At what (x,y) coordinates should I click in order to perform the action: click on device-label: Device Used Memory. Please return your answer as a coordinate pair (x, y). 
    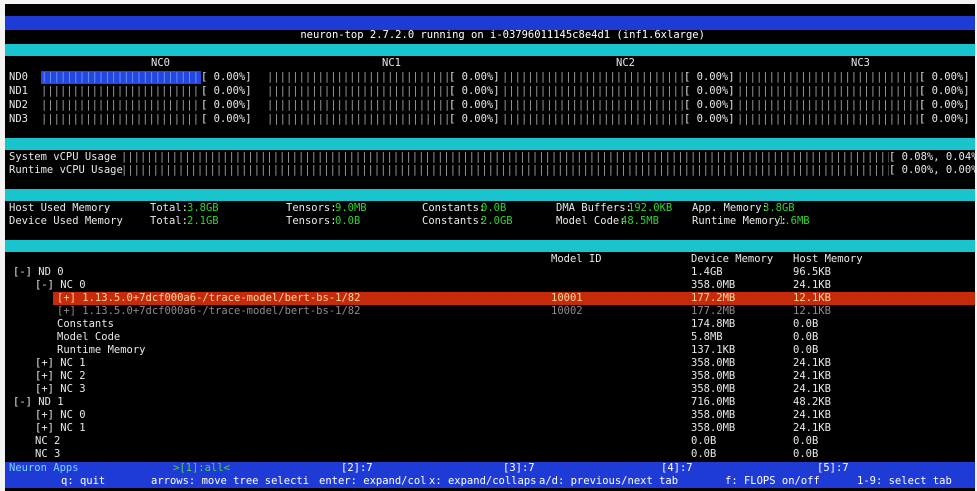
    Looking at the image, I should click on (66, 221).